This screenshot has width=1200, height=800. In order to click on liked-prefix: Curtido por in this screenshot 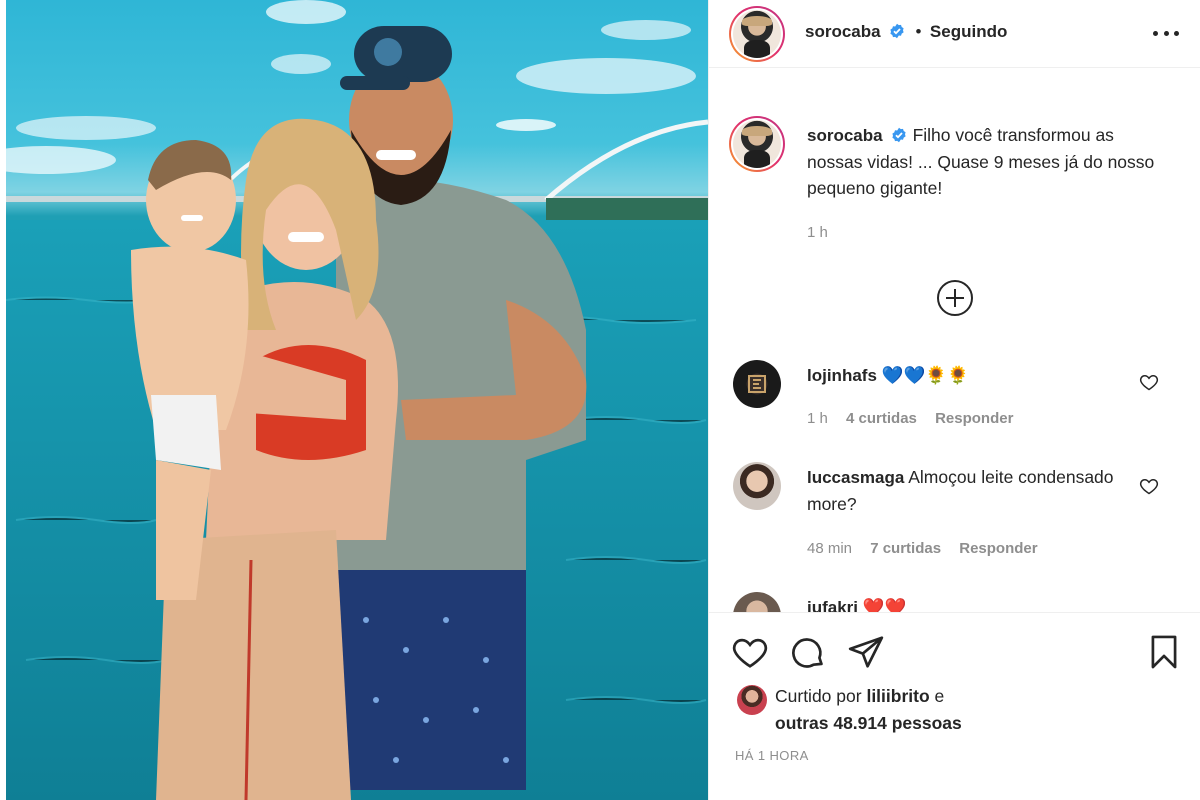, I will do `click(818, 696)`.